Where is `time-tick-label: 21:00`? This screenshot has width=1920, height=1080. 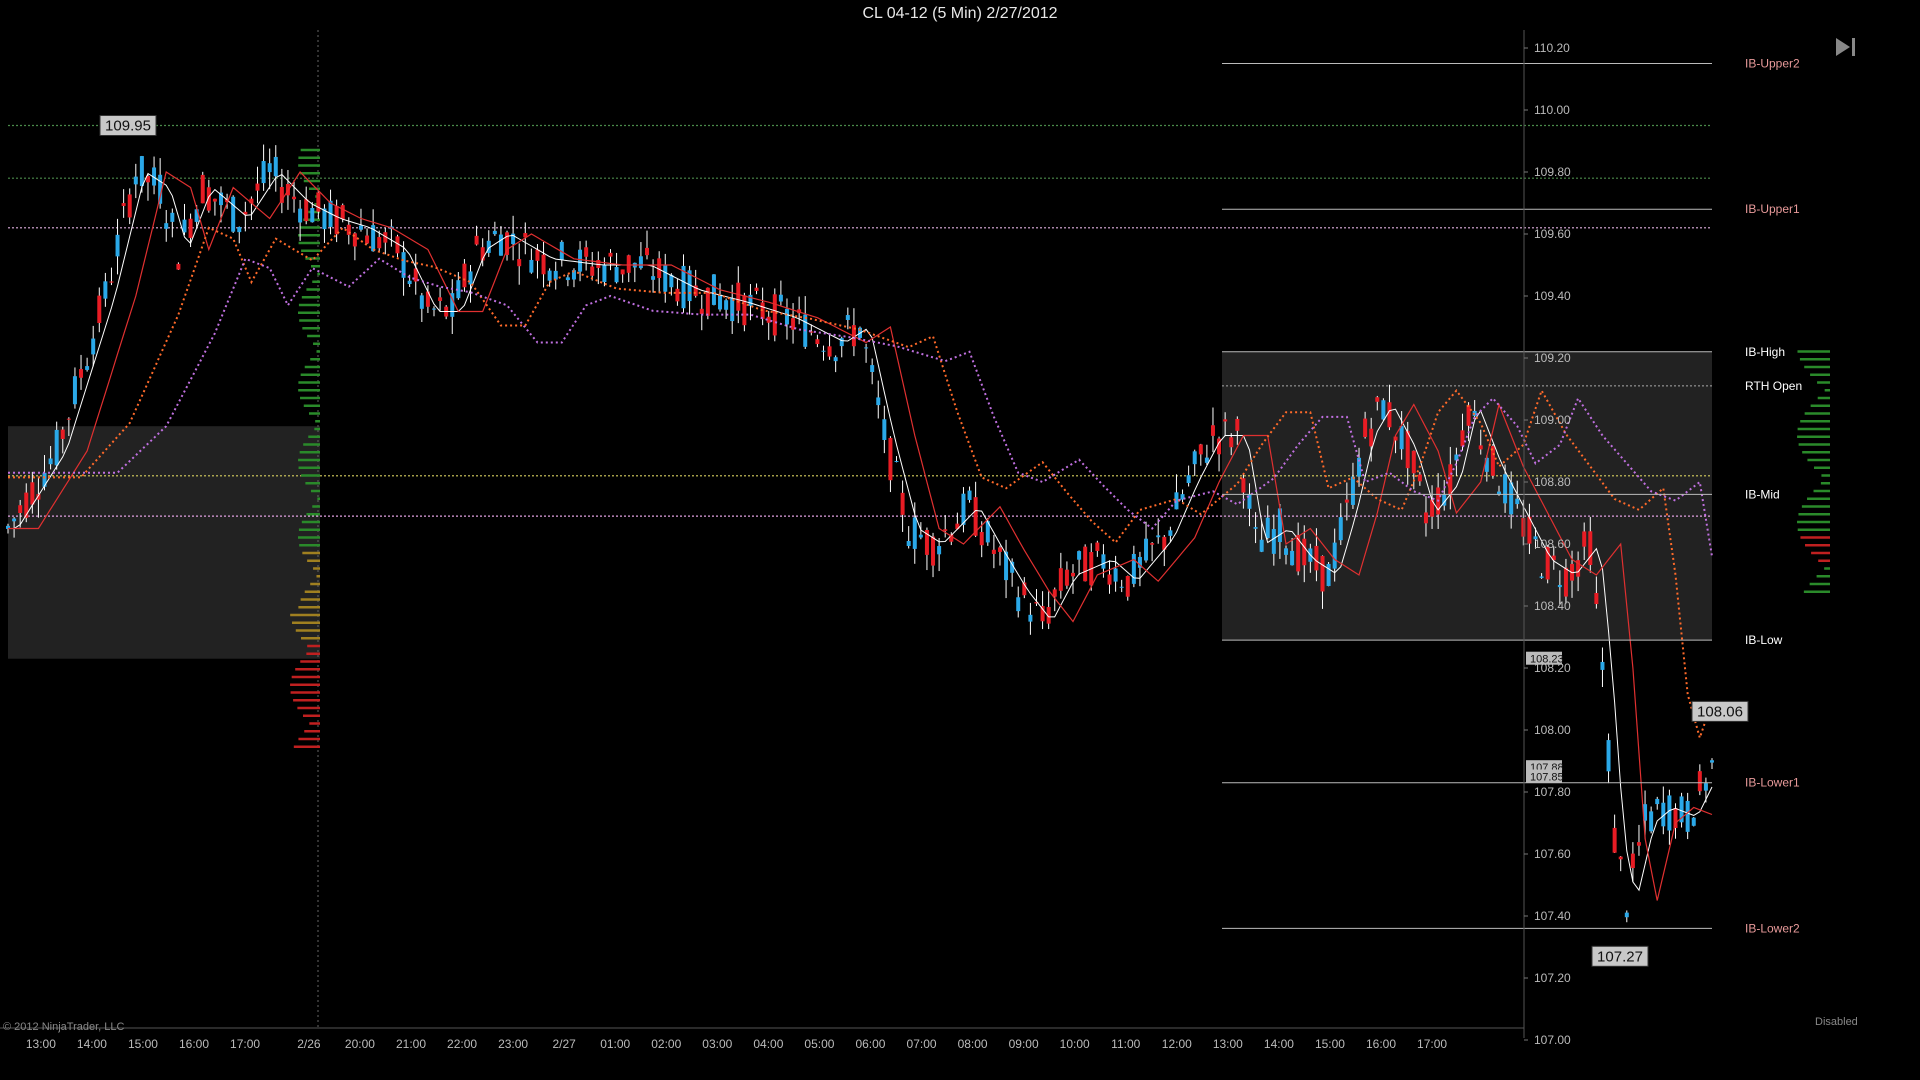 time-tick-label: 21:00 is located at coordinates (411, 1044).